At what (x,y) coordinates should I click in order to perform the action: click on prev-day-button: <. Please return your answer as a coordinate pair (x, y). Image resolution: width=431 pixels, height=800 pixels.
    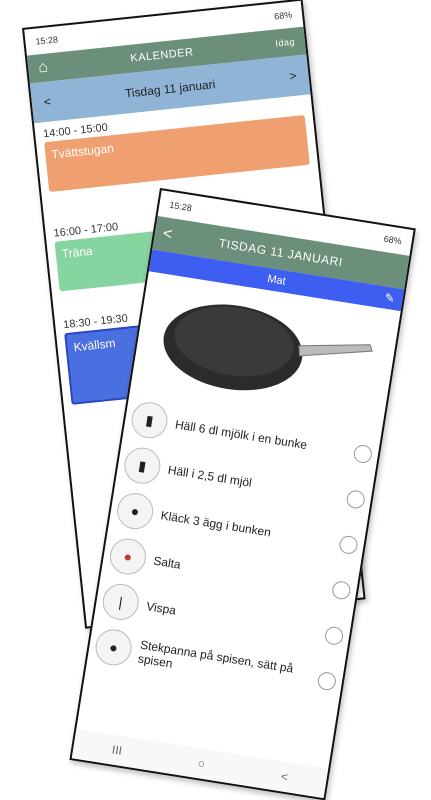
    Looking at the image, I should click on (47, 101).